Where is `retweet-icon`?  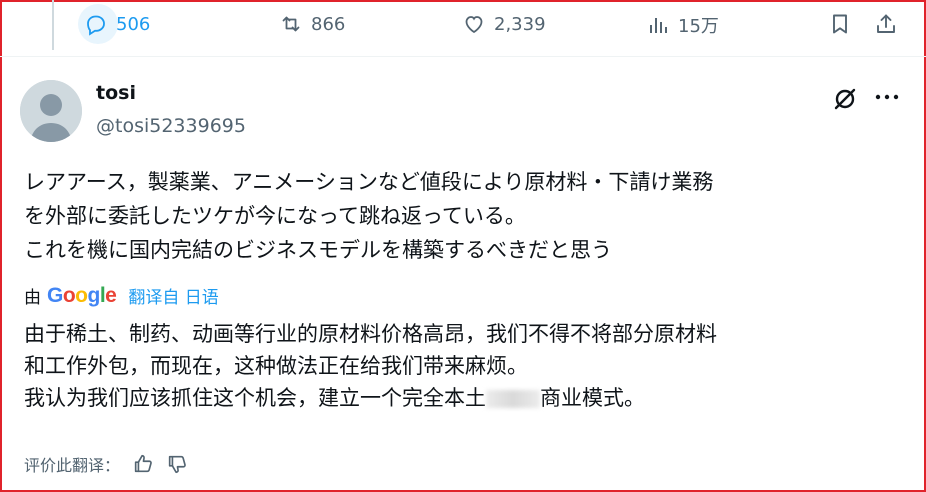
retweet-icon is located at coordinates (291, 24).